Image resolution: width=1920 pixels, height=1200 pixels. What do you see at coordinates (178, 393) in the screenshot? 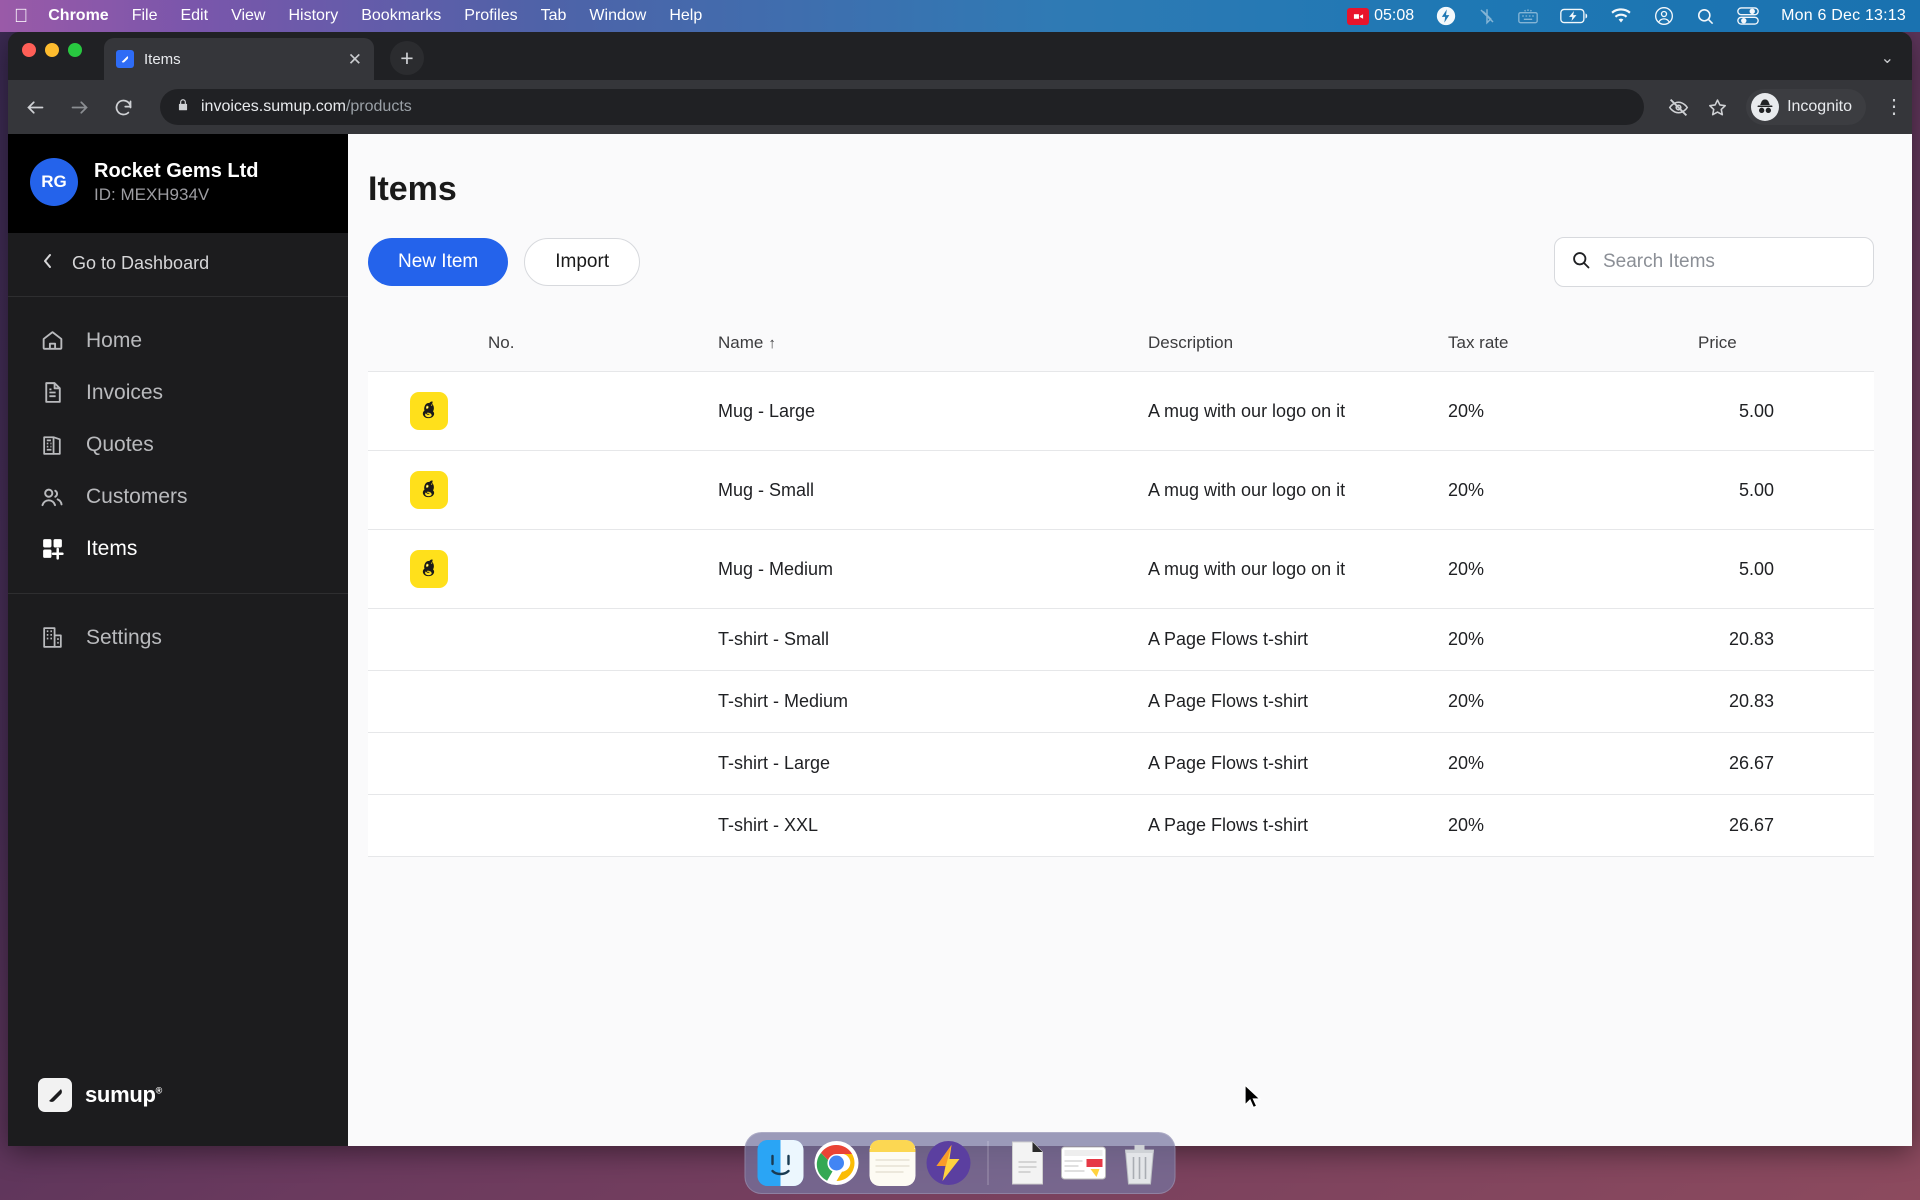
I see `sidebar-item-invoices: Invoices` at bounding box center [178, 393].